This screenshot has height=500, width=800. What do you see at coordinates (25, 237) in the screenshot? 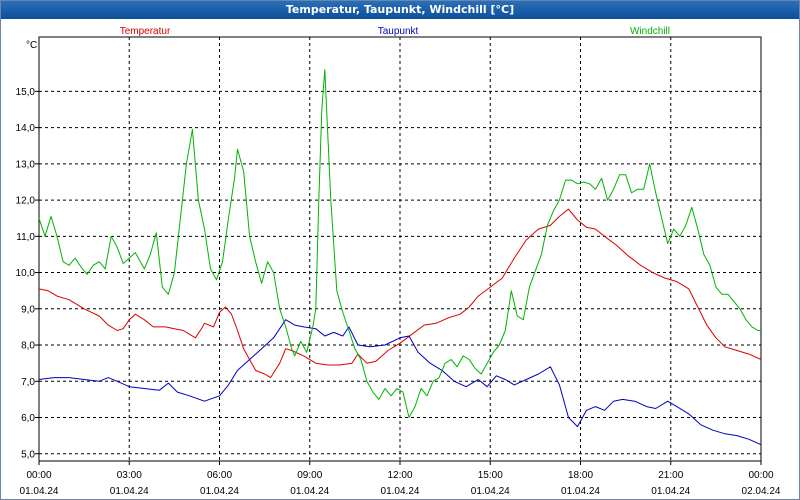
I see `y-tick-label: 11,0` at bounding box center [25, 237].